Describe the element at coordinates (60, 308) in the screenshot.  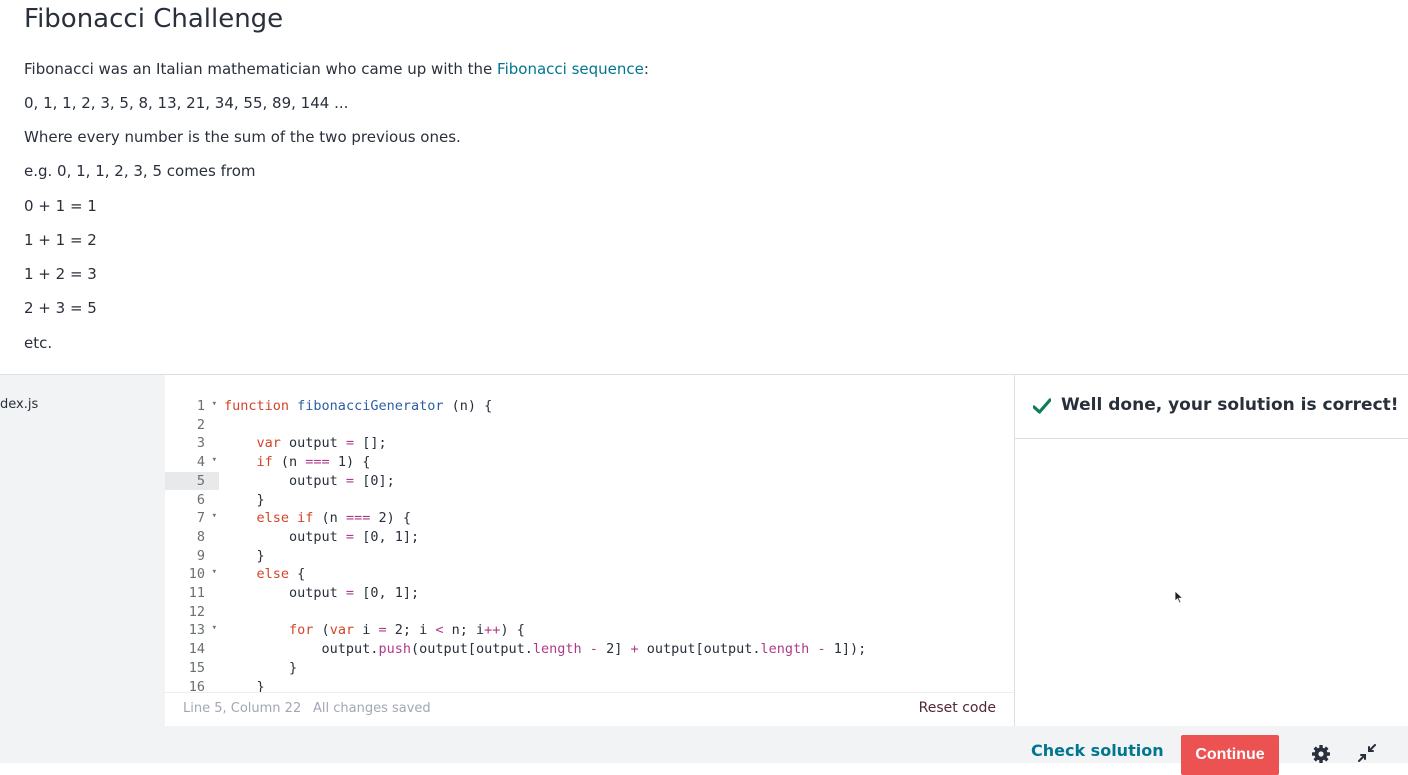
I see `step-text: 2 + 3 = 5` at that location.